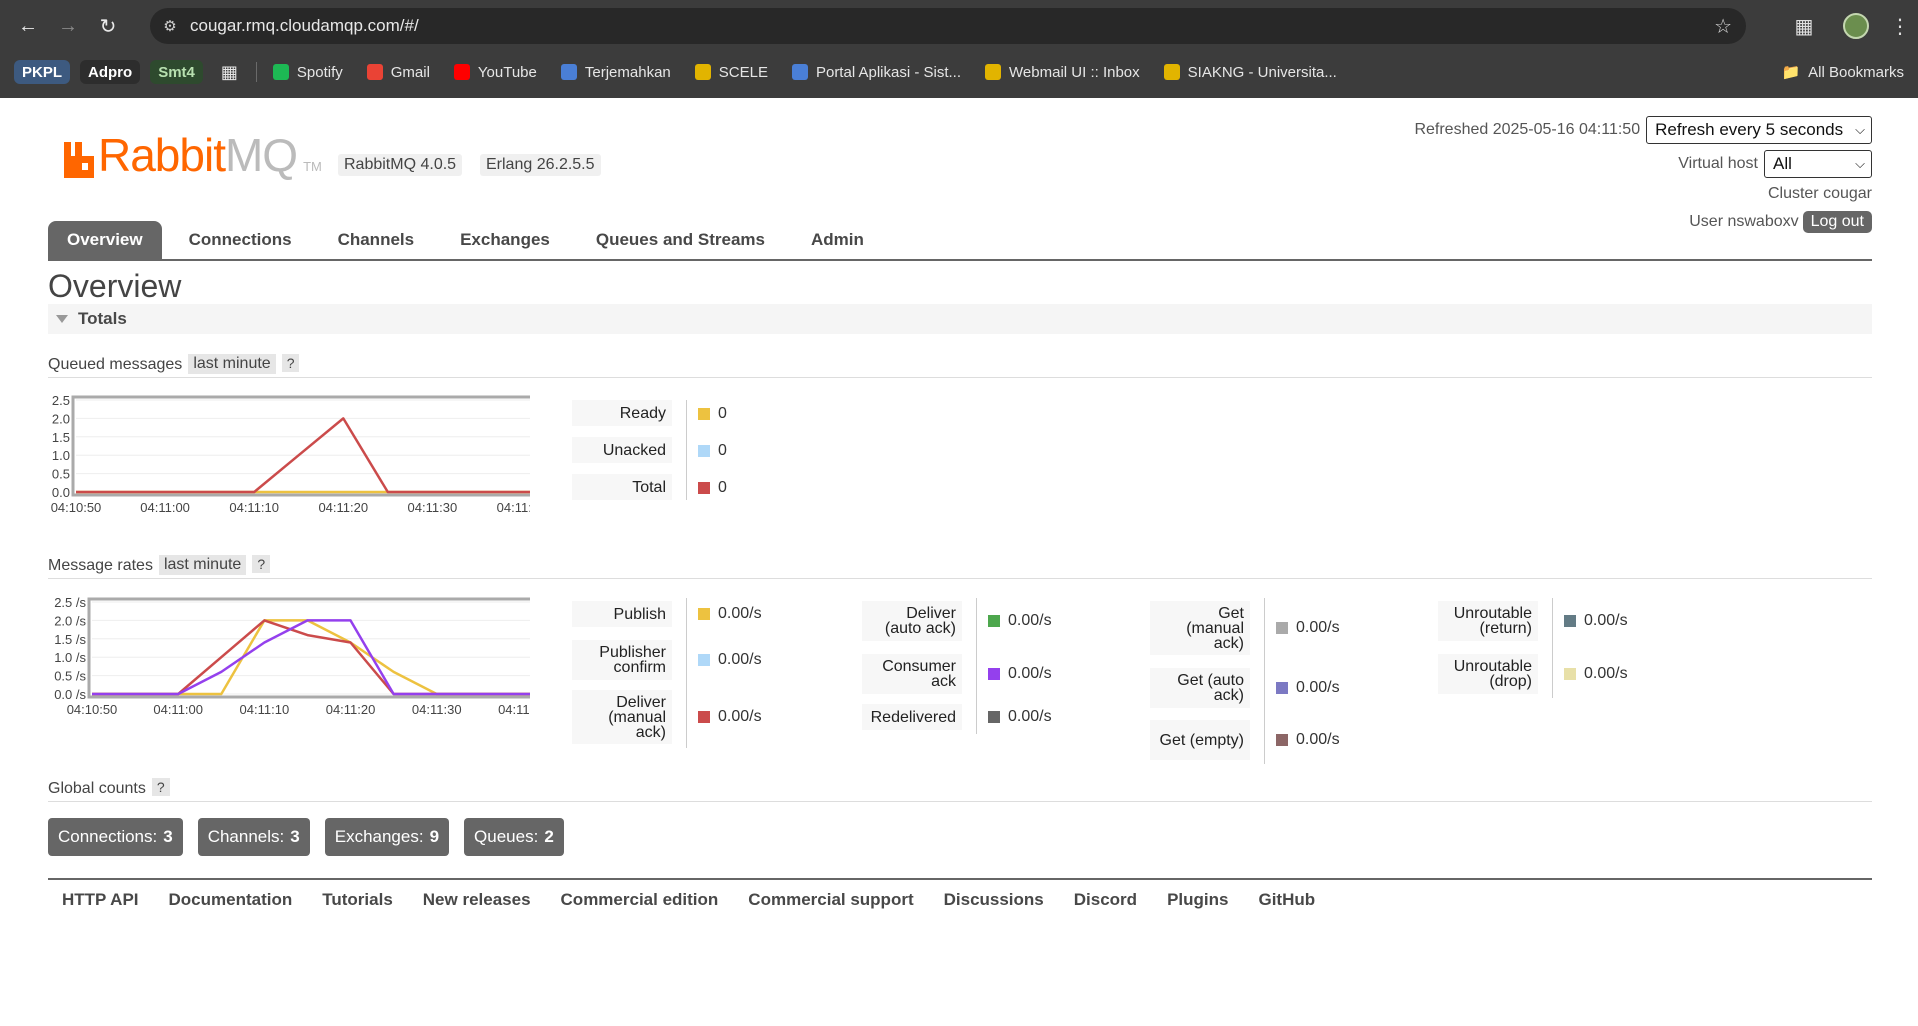  I want to click on vhost-label: Virtual host, so click(1718, 163).